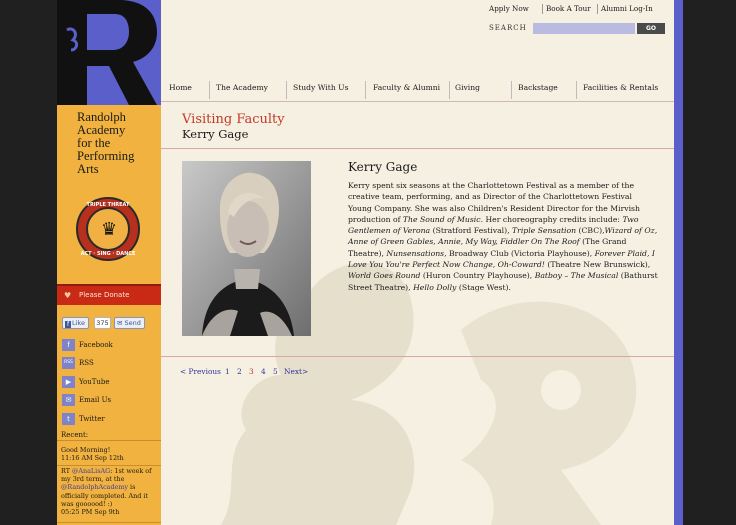 The height and width of the screenshot is (525, 736). Describe the element at coordinates (110, 512) in the screenshot. I see `tweet-time: 05:25 PM Sep 9th` at that location.